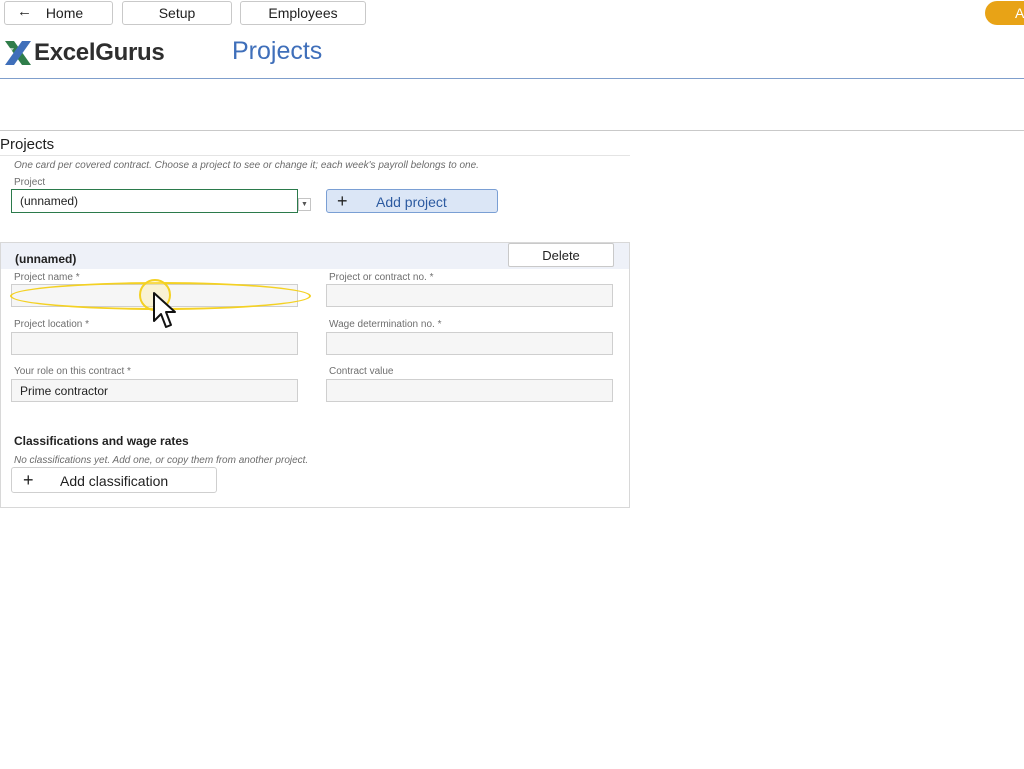  Describe the element at coordinates (154, 343) in the screenshot. I see `project-location-field` at that location.